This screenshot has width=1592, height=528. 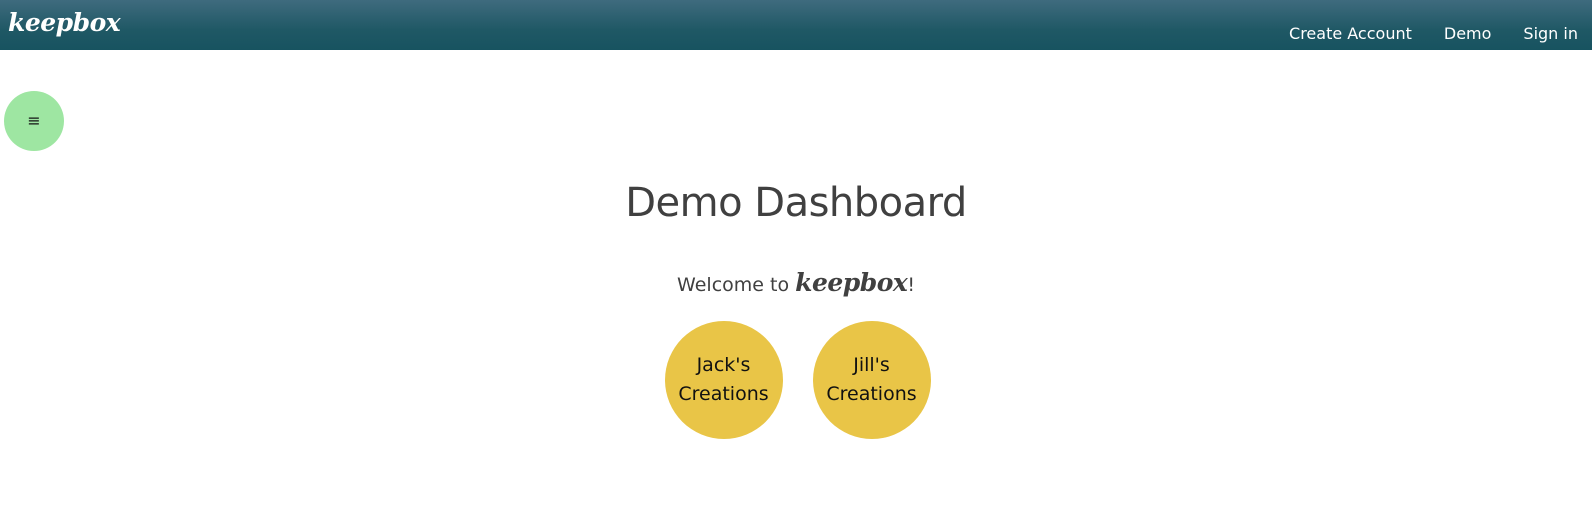 I want to click on nav-links: Create Account Demo Sign in, so click(x=1417, y=25).